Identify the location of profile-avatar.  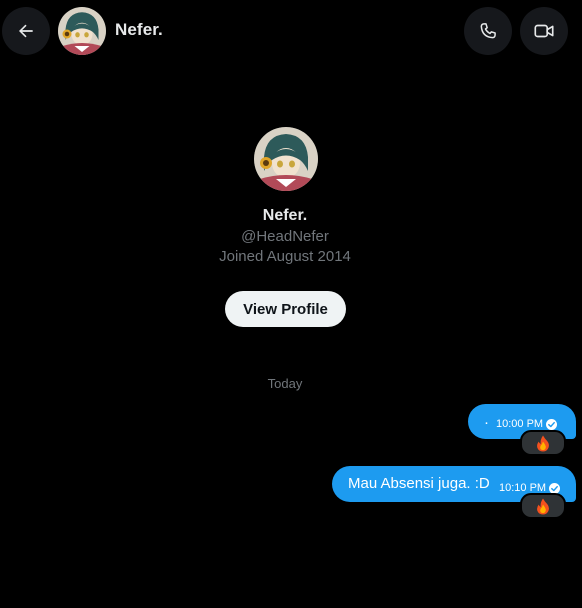
(286, 159).